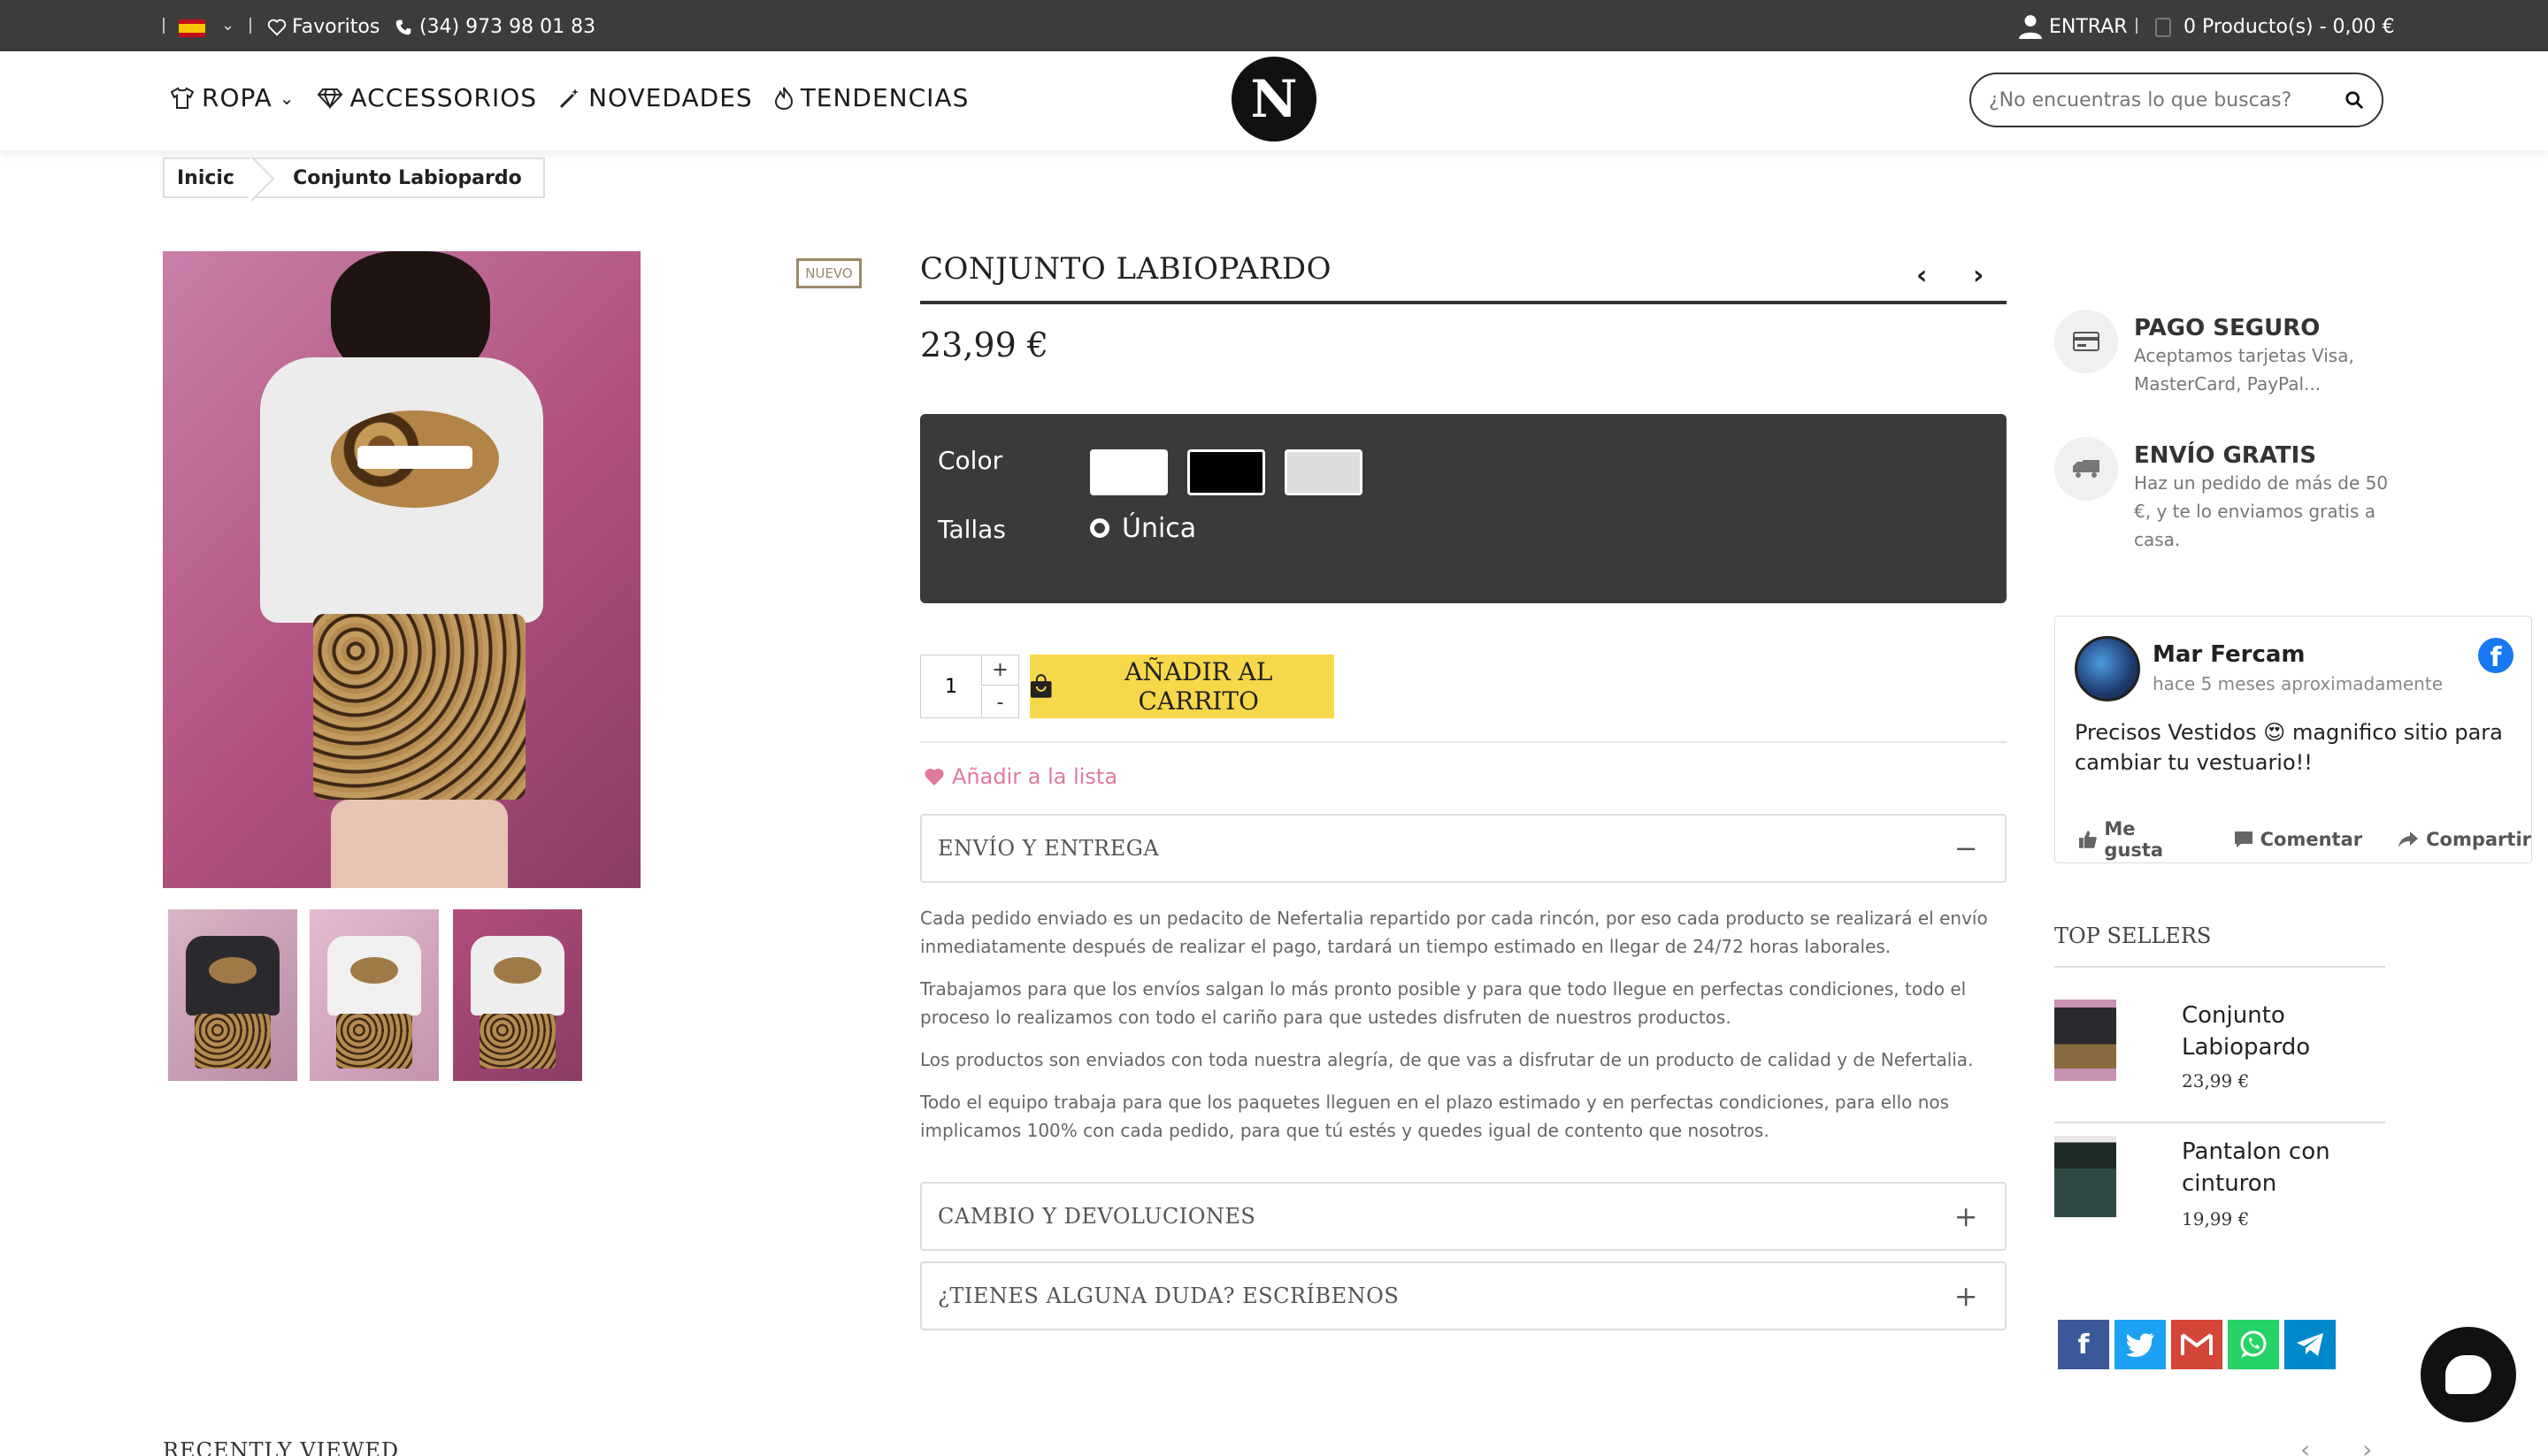 This screenshot has height=1456, width=2548. I want to click on phone-number: (34) 973 98 01 83, so click(508, 27).